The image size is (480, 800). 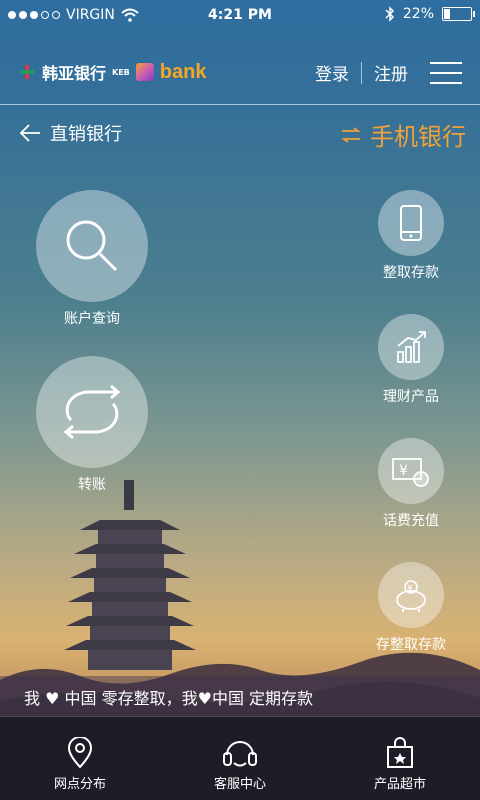 I want to click on tab-customer-service: 客服中心, so click(x=240, y=758).